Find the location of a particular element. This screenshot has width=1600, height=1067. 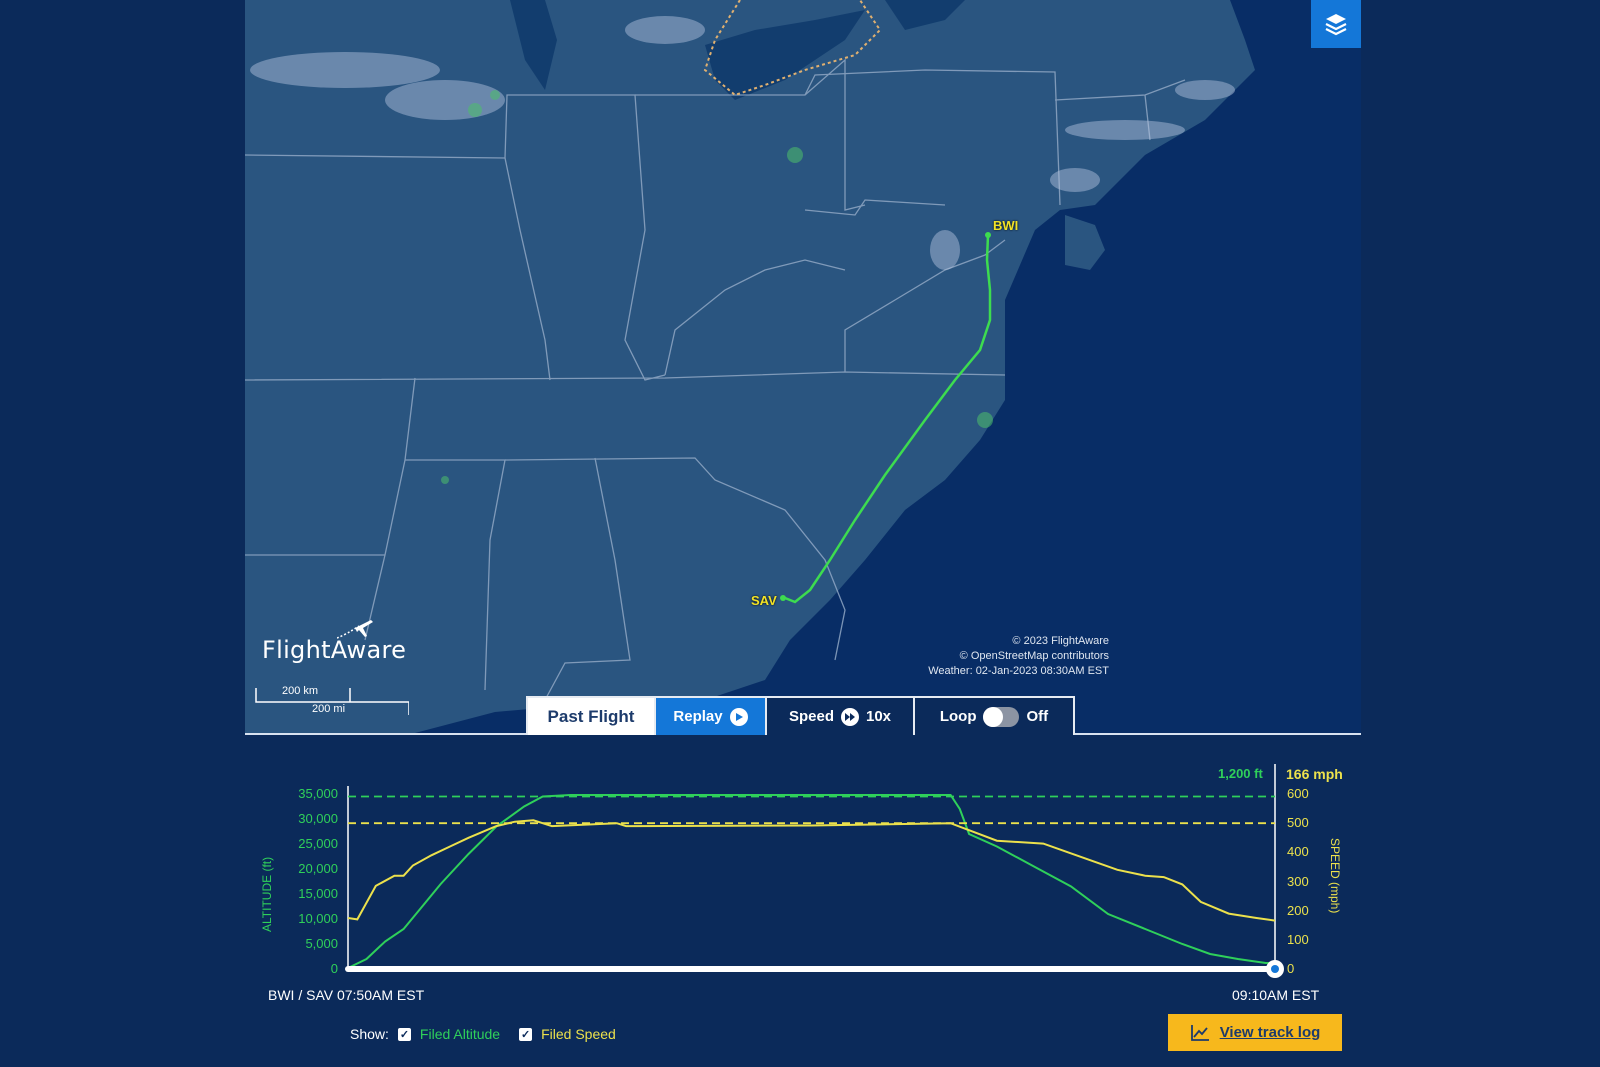

altitude-tick-label: 30,000 is located at coordinates (318, 818).